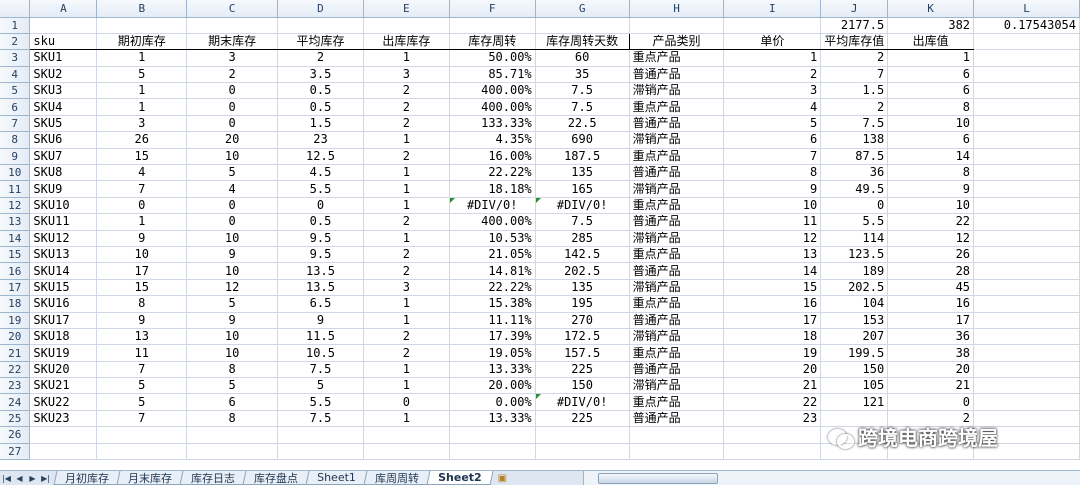 The width and height of the screenshot is (1080, 485). I want to click on sheet-tab-3: 库存日志, so click(213, 478).